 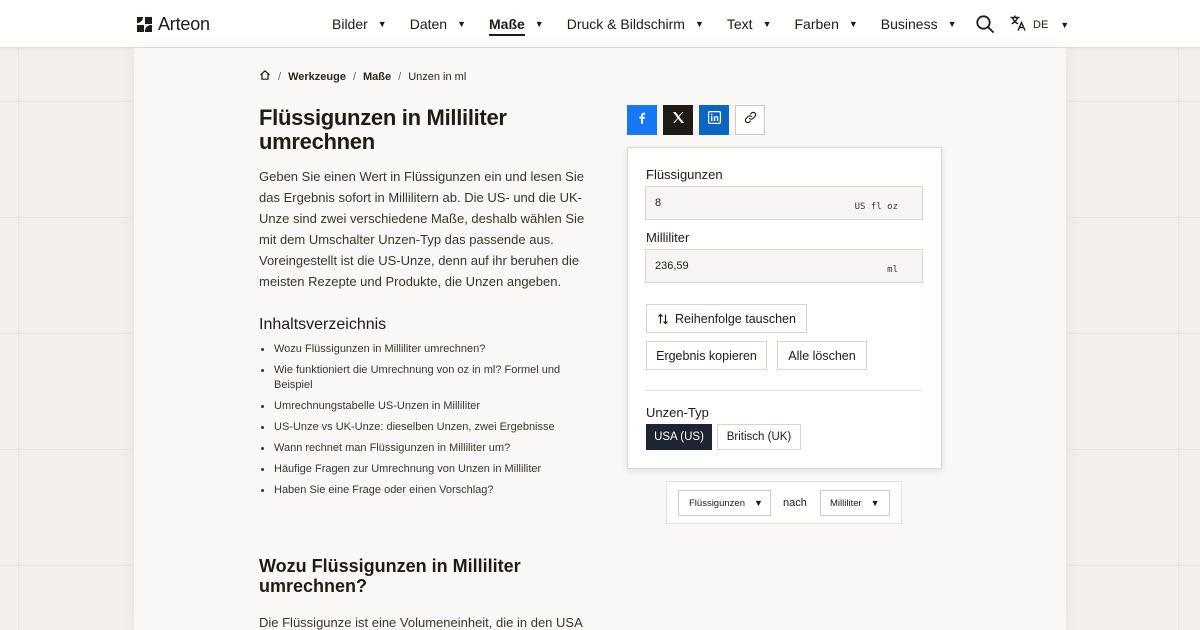 What do you see at coordinates (784, 266) in the screenshot?
I see `milliliter-output: 236,59 ml` at bounding box center [784, 266].